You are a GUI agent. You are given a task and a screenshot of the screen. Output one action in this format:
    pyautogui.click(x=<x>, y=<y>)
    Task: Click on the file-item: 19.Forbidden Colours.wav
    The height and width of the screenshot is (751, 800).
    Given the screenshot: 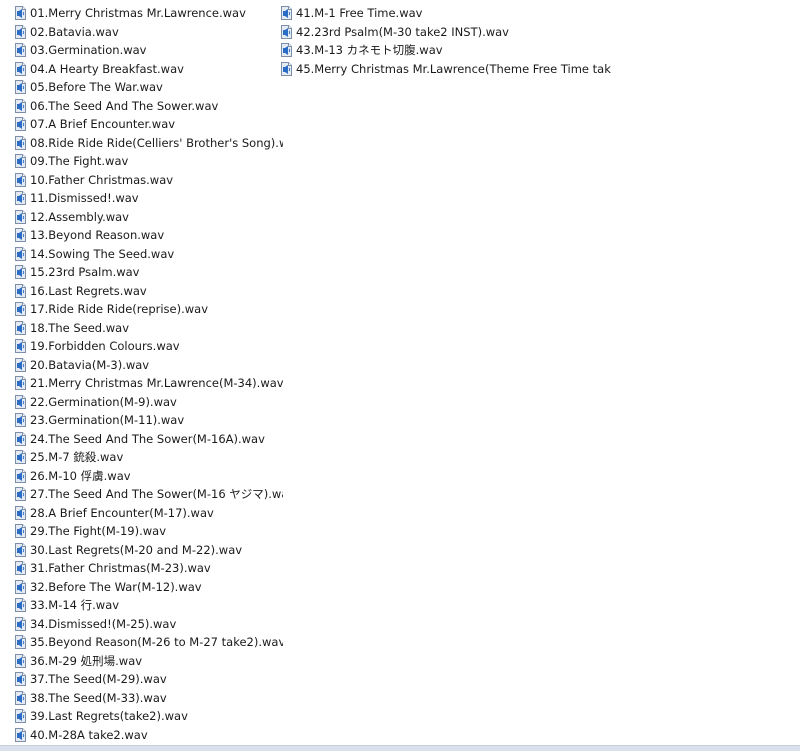 What is the action you would take?
    pyautogui.click(x=149, y=346)
    